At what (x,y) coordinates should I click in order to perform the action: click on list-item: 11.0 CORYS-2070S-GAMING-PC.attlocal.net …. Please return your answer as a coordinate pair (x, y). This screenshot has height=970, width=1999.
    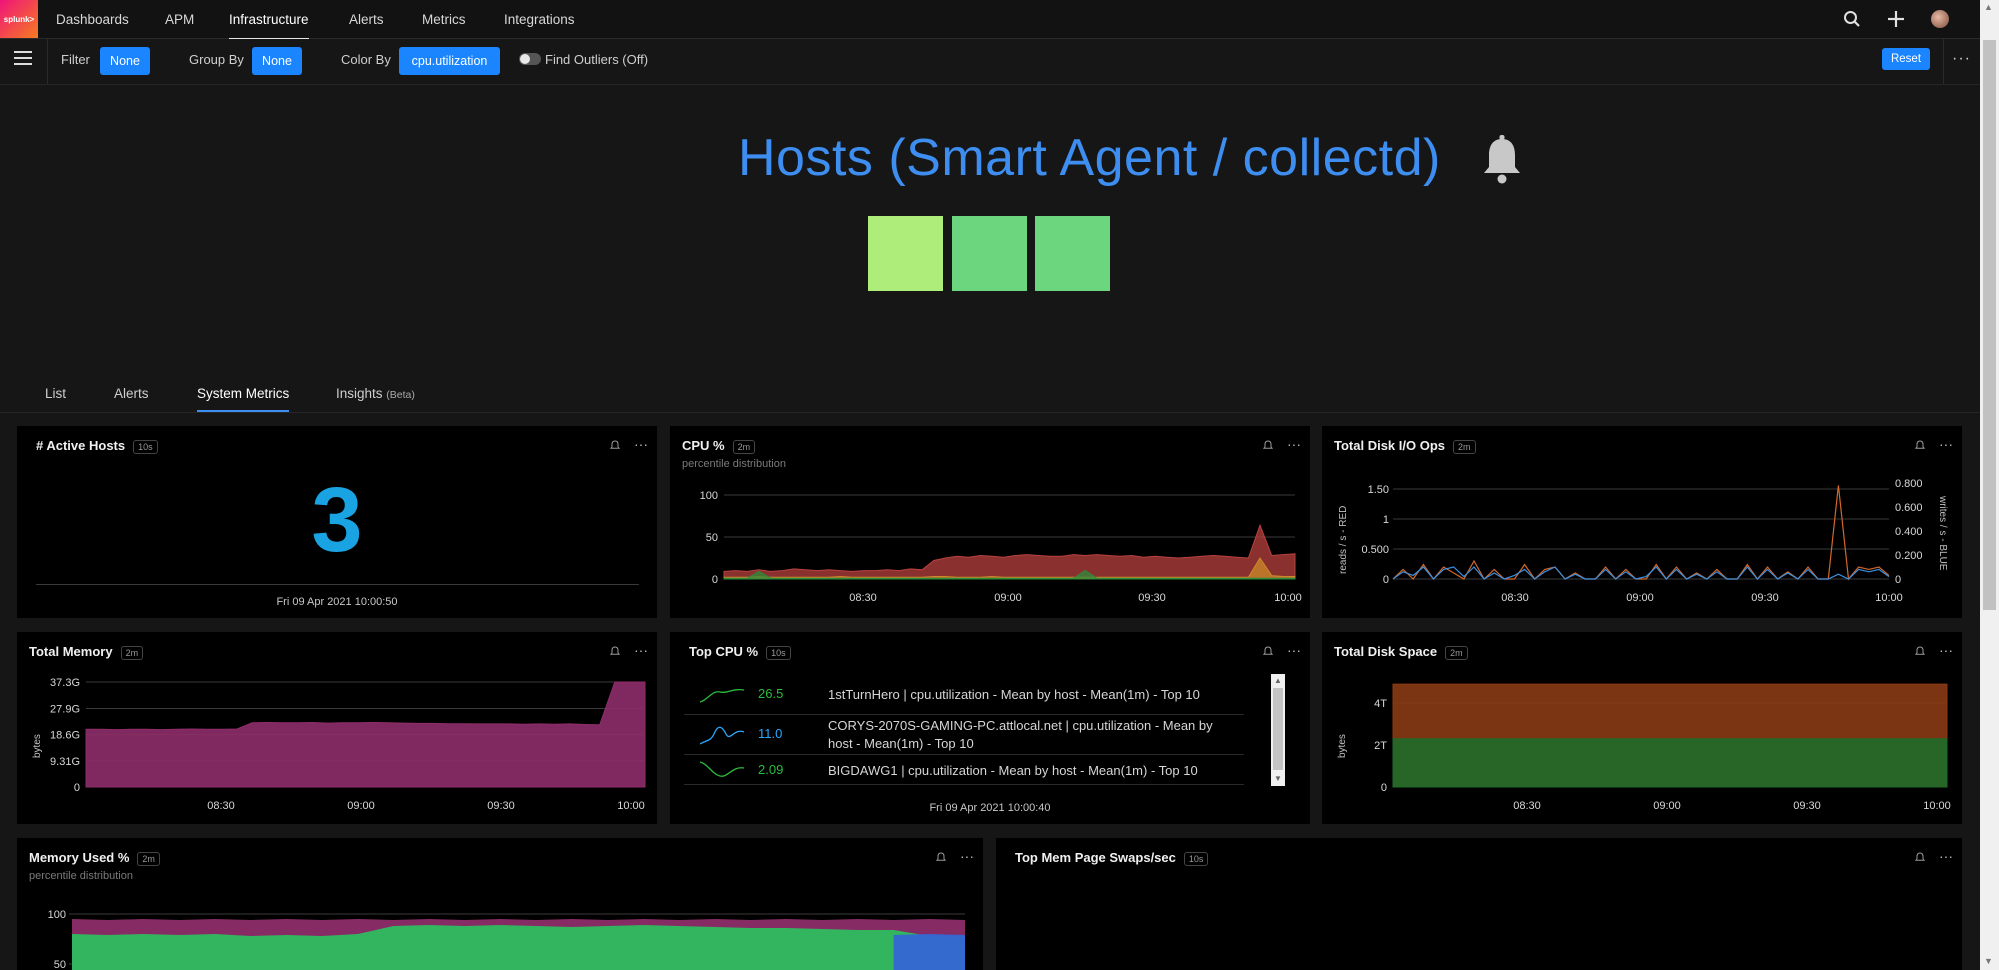
    Looking at the image, I should click on (964, 734).